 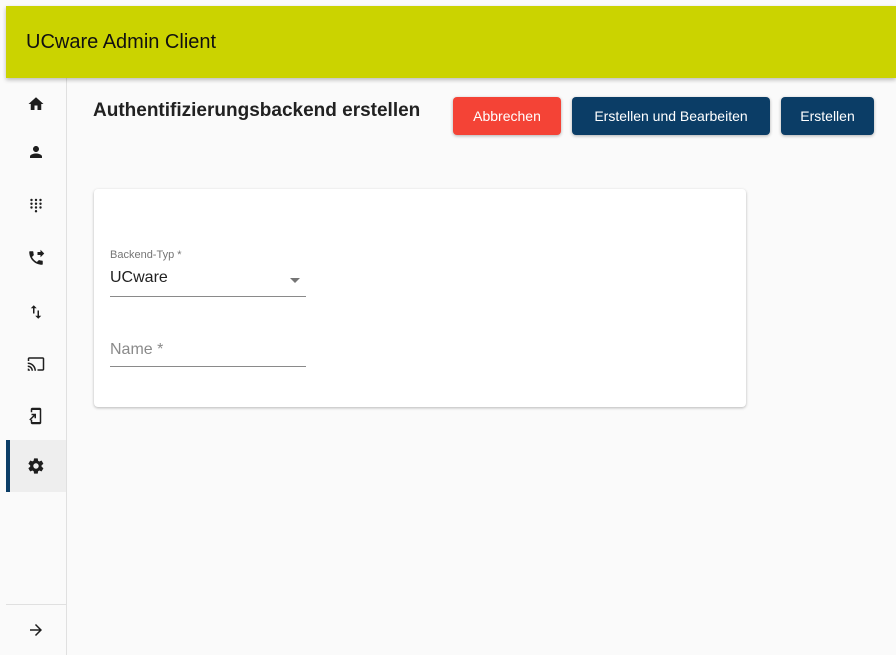 I want to click on person-icon, so click(x=36, y=152).